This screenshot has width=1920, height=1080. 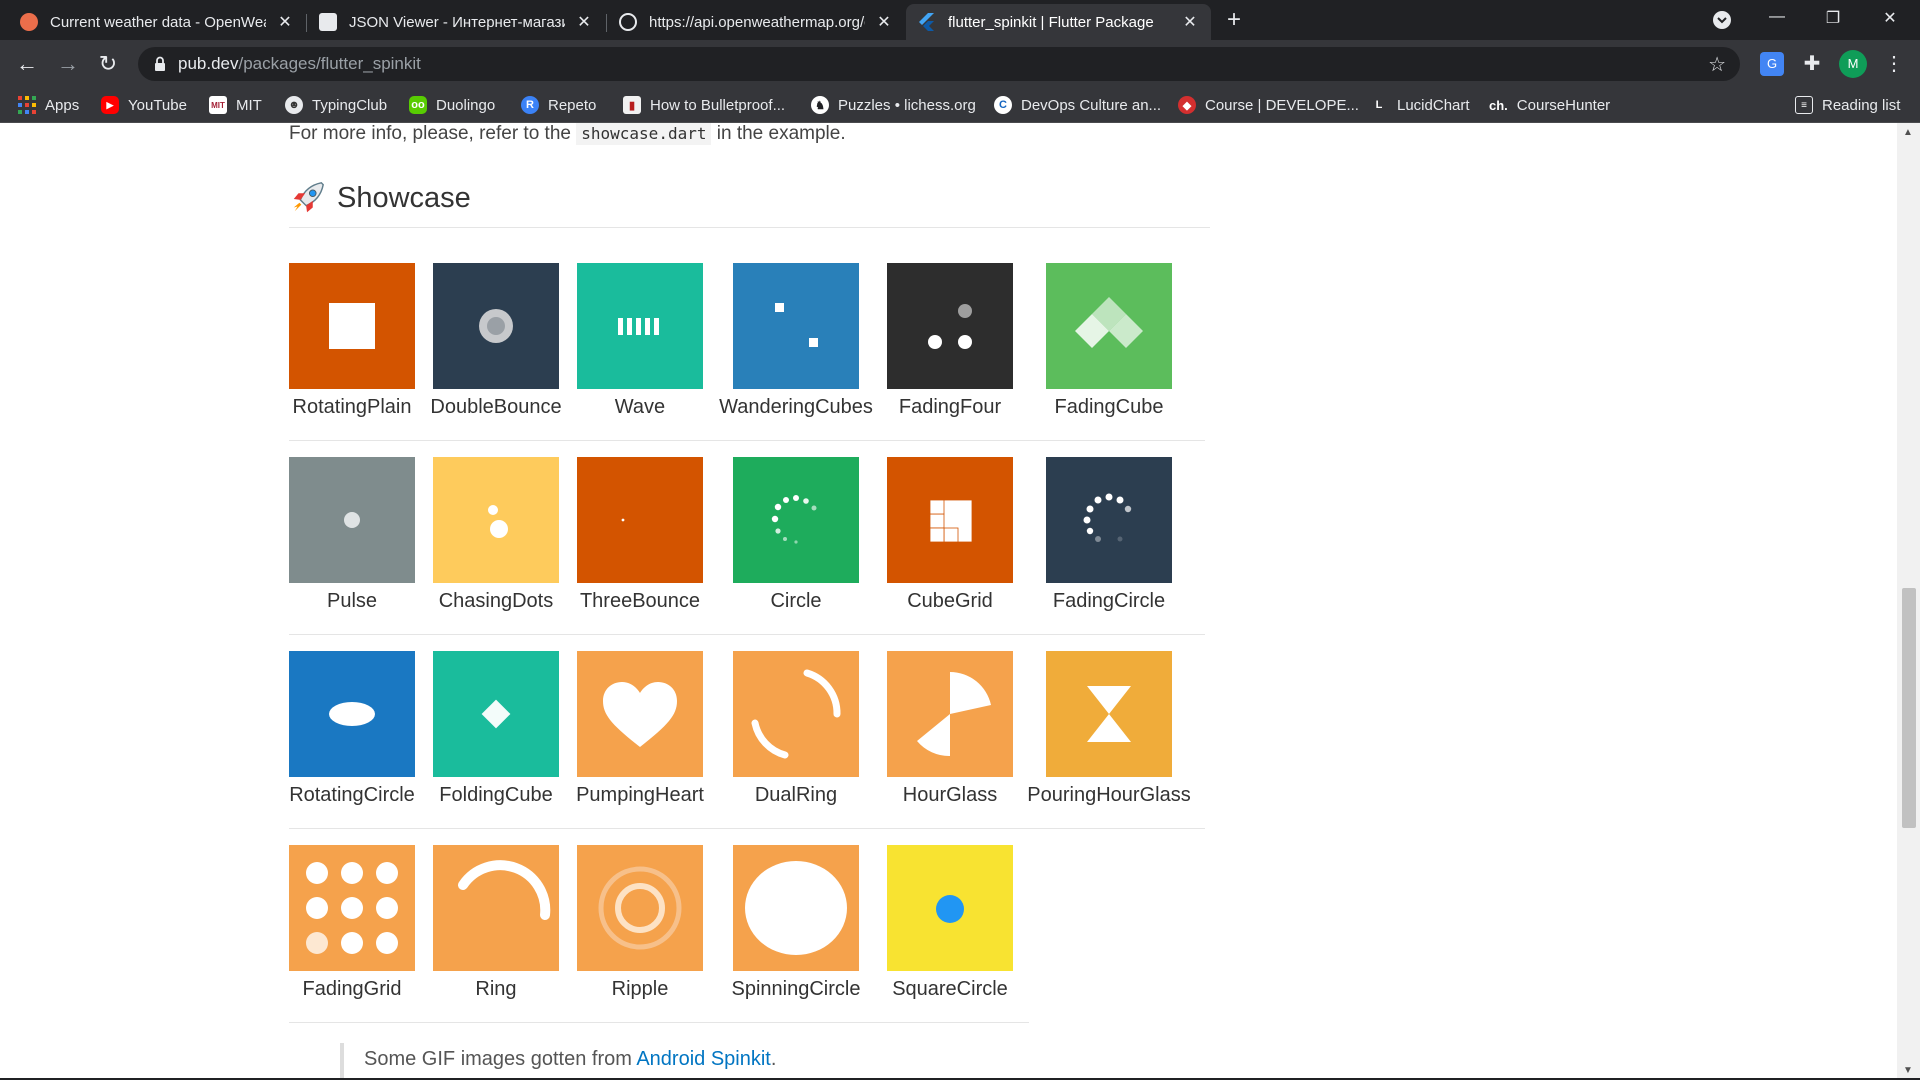 What do you see at coordinates (1890, 20) in the screenshot?
I see `close-window-icon: ✕` at bounding box center [1890, 20].